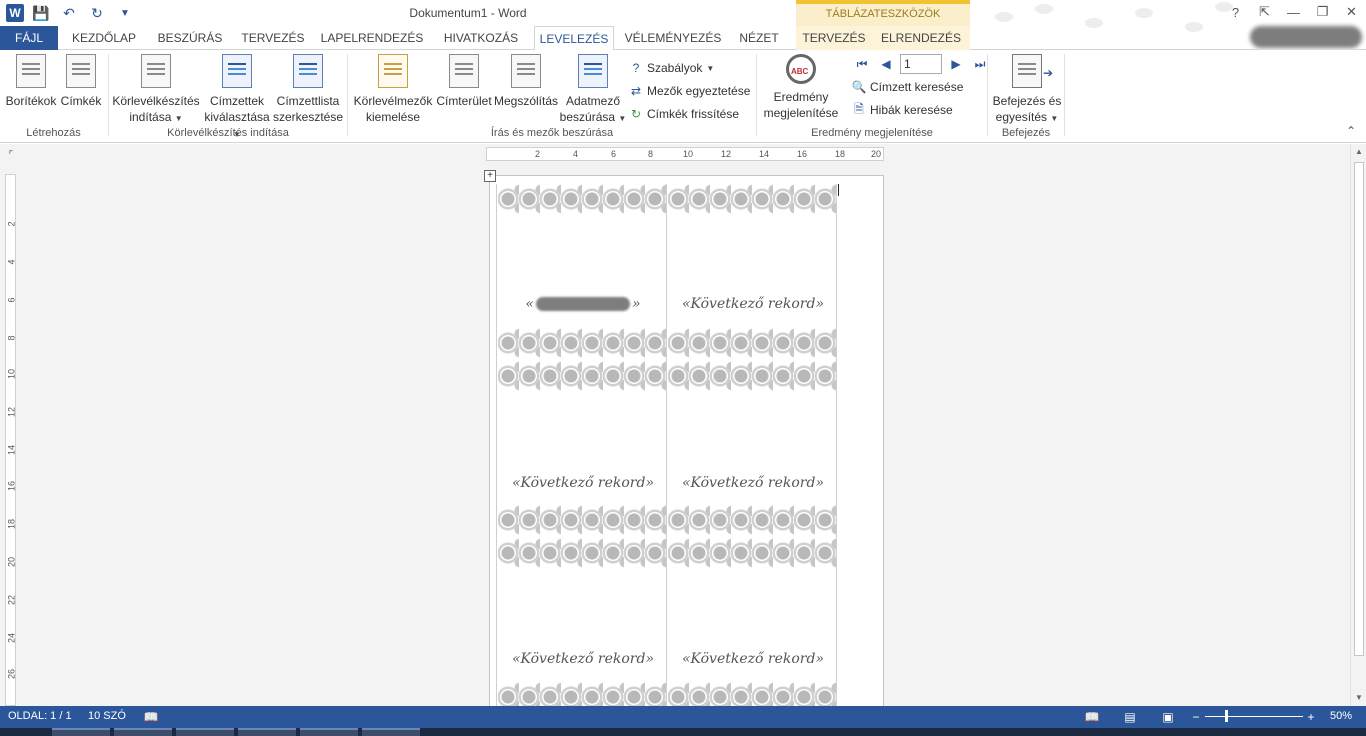  Describe the element at coordinates (1092, 717) in the screenshot. I see `read-mode-icon: 📖` at that location.